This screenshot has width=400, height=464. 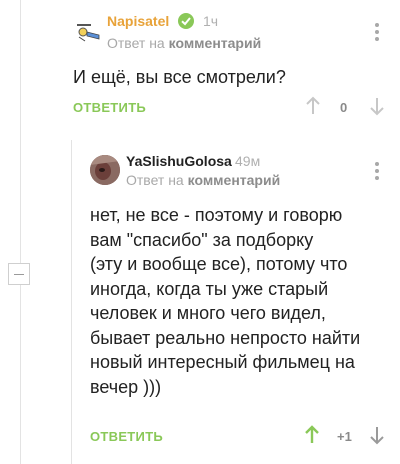 What do you see at coordinates (222, 362) in the screenshot?
I see `text-line: новый интересный фильмец на` at bounding box center [222, 362].